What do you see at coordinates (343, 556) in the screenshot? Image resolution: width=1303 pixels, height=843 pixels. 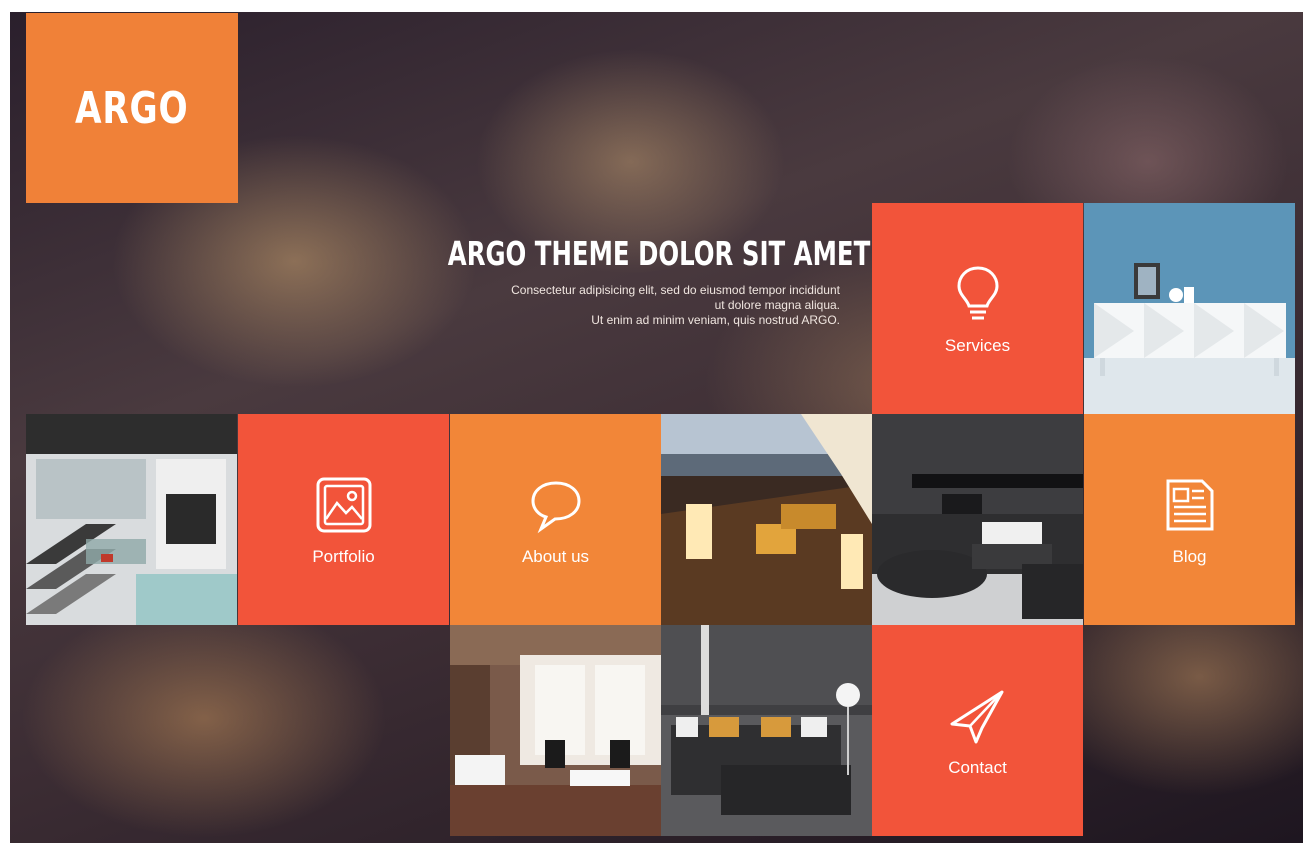 I see `portfolio-label: Portfolio` at bounding box center [343, 556].